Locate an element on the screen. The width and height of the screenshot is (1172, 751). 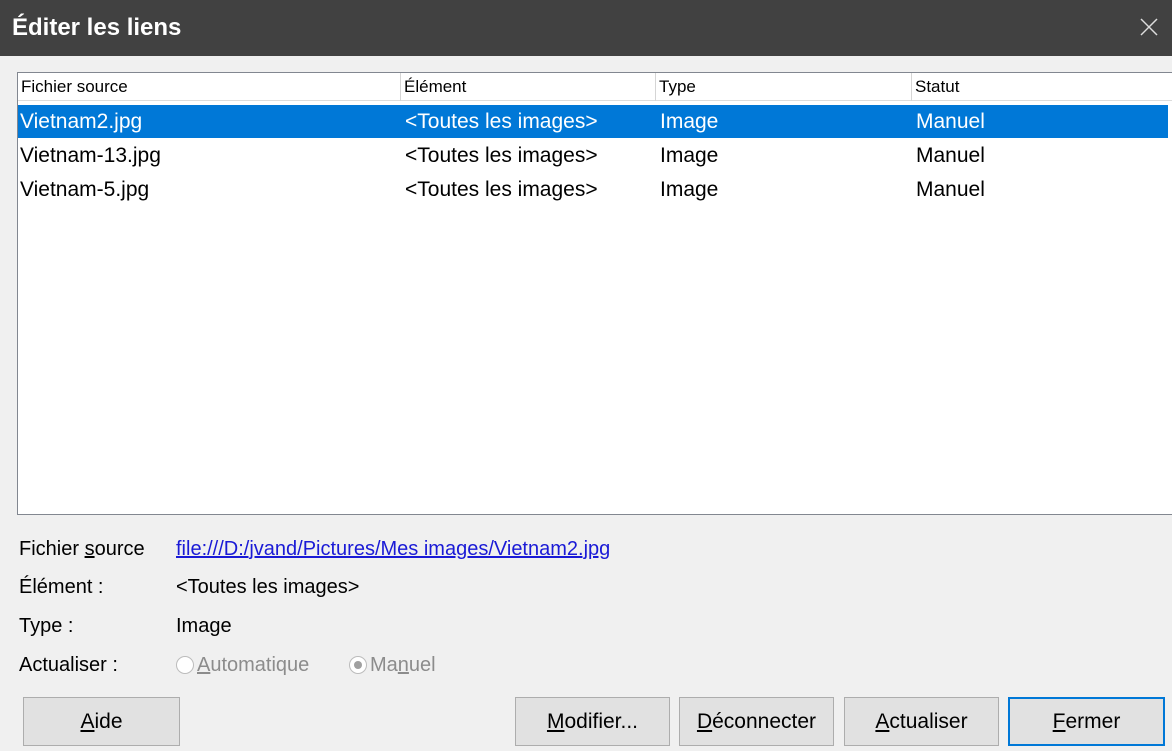
disconnect-button: Déconnecter is located at coordinates (756, 721).